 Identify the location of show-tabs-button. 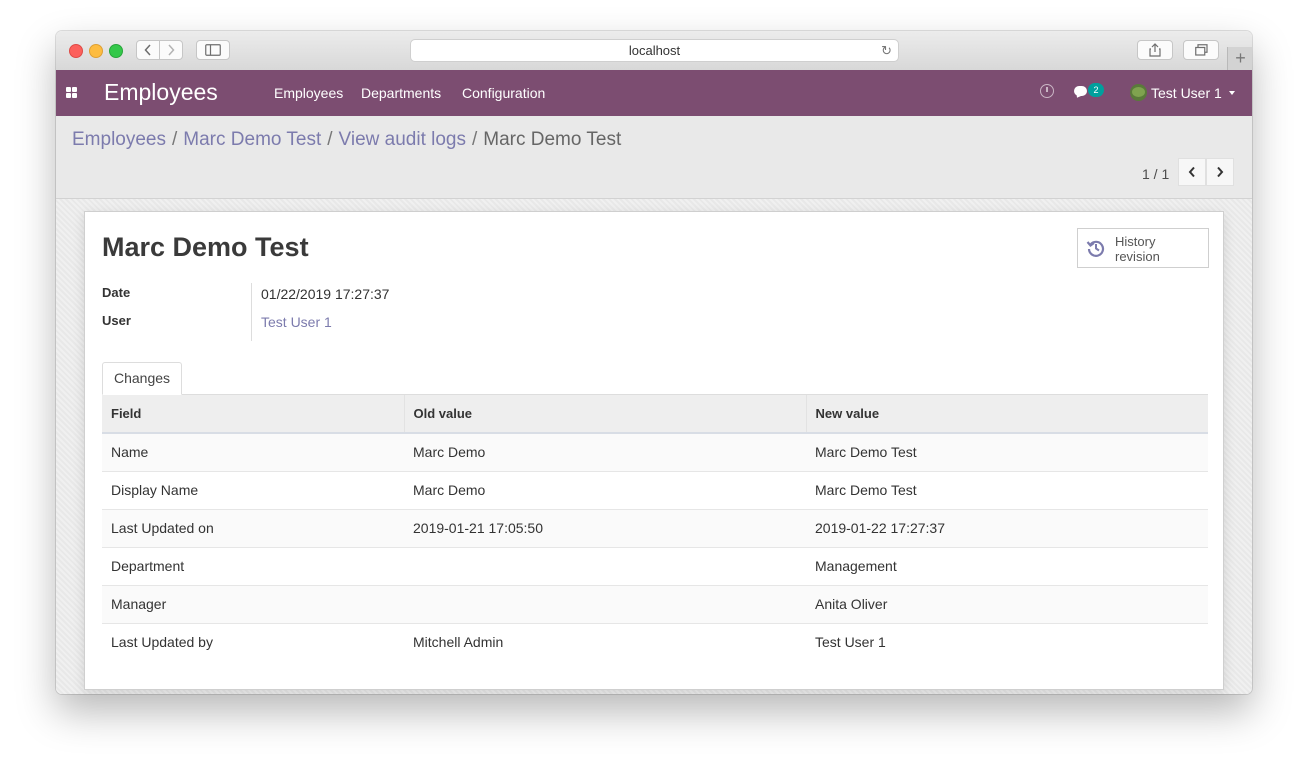
(1201, 50).